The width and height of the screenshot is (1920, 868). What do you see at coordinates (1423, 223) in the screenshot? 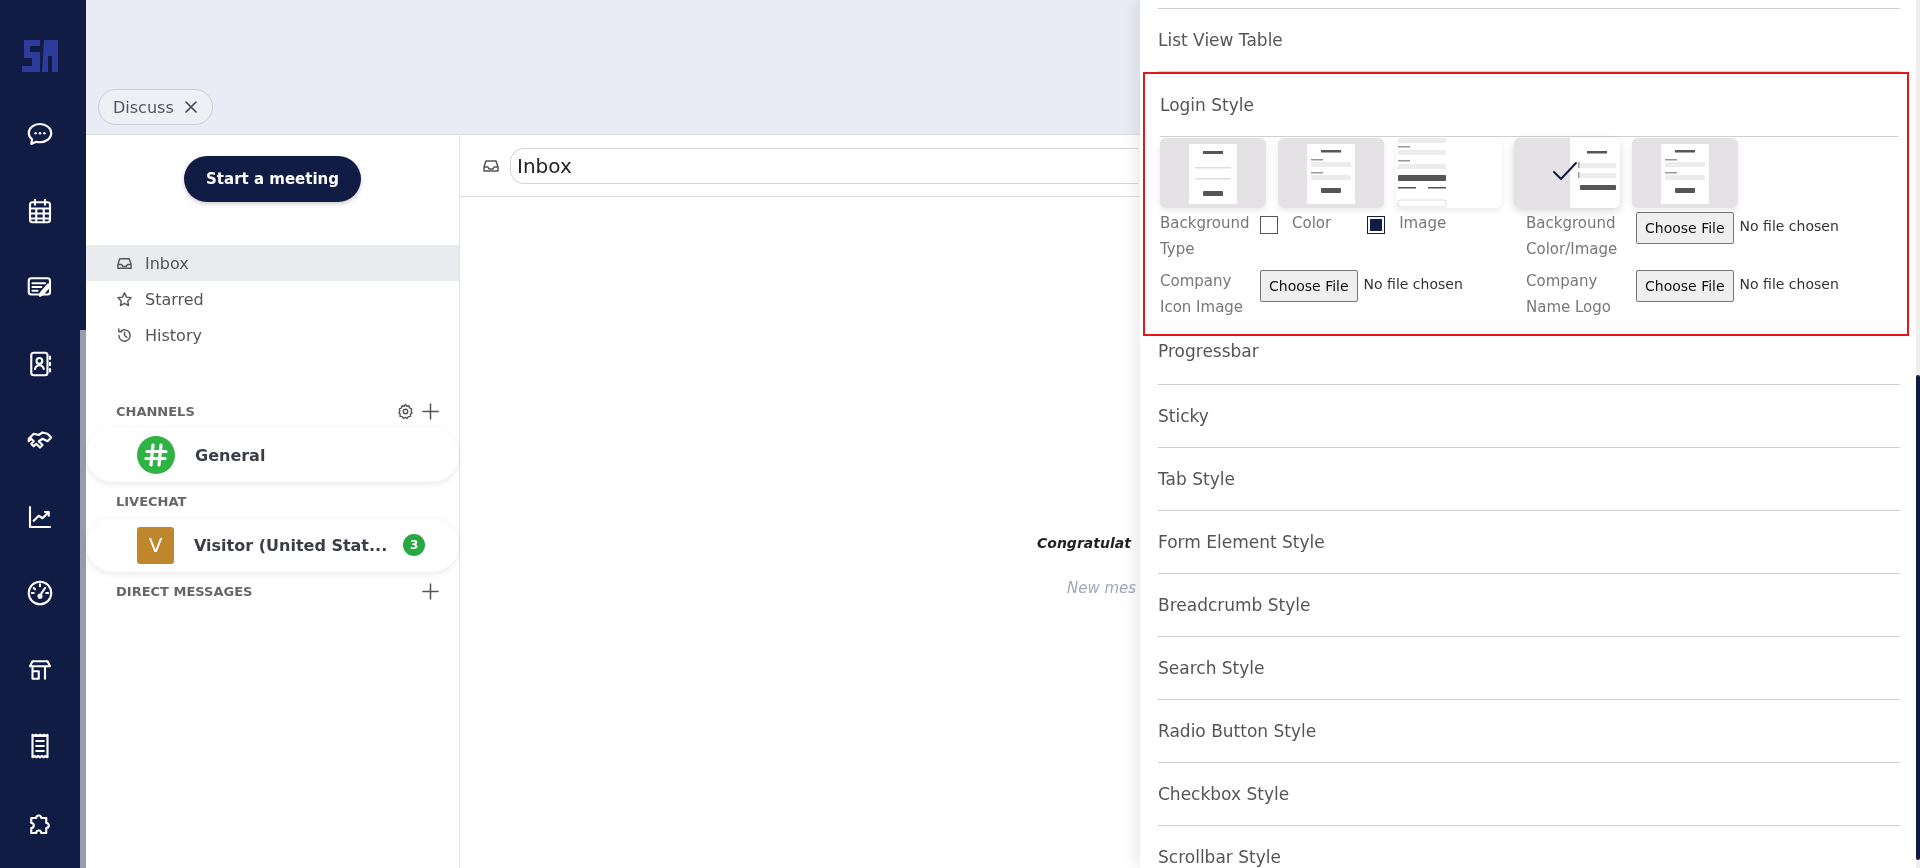
I see `checkbox-label: Image` at bounding box center [1423, 223].